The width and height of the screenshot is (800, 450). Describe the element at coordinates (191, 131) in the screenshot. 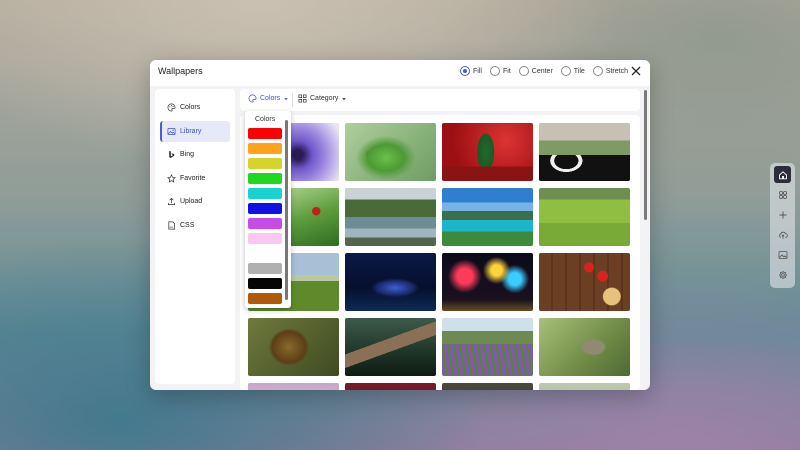

I see `sidebar-item-label: Library` at that location.